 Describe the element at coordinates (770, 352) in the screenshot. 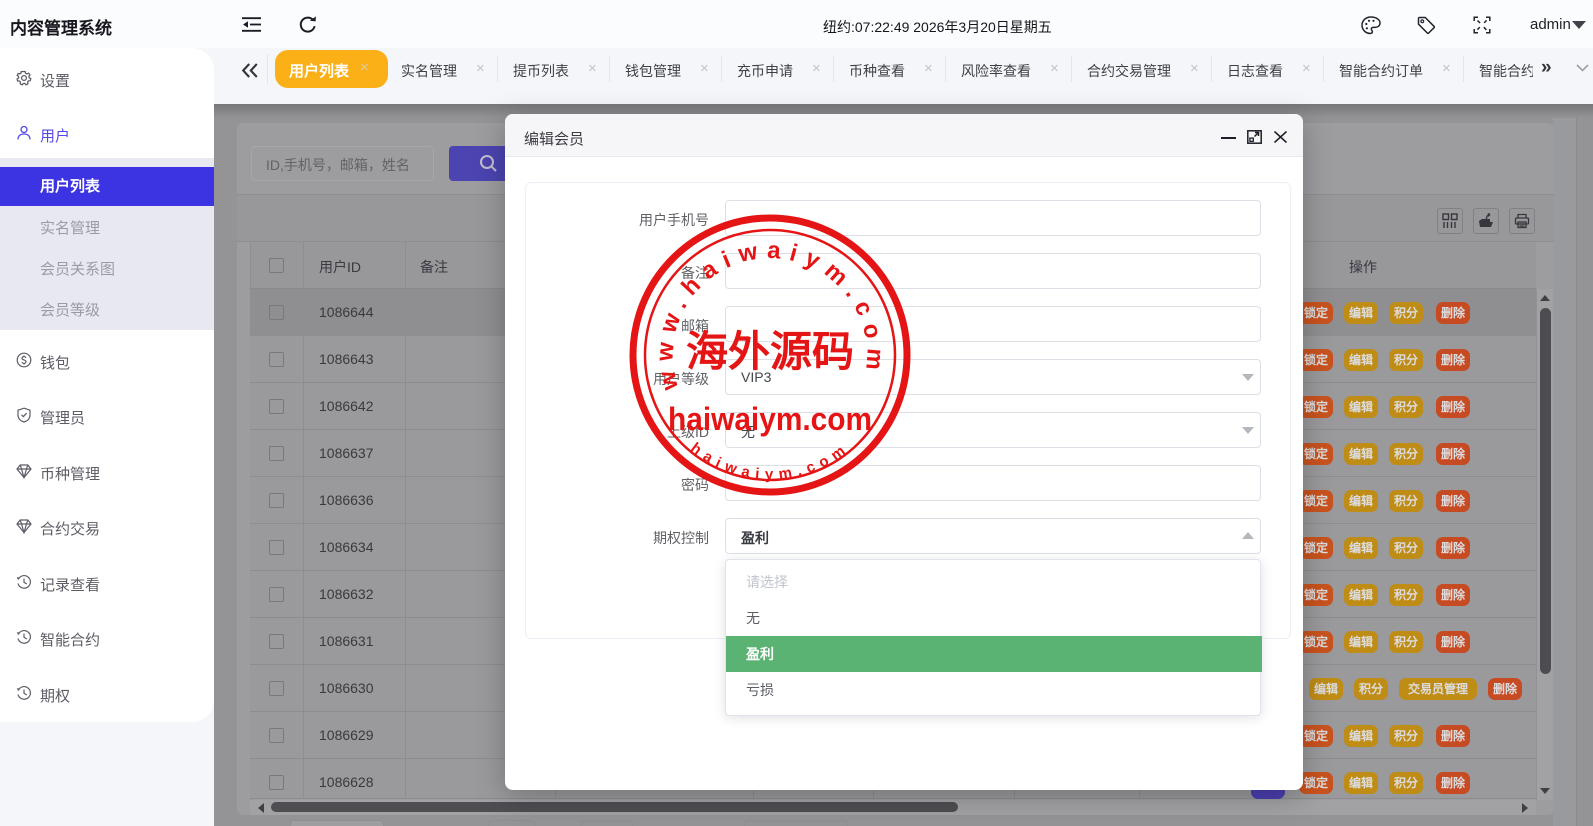

I see `svg-text: 海外源码` at that location.